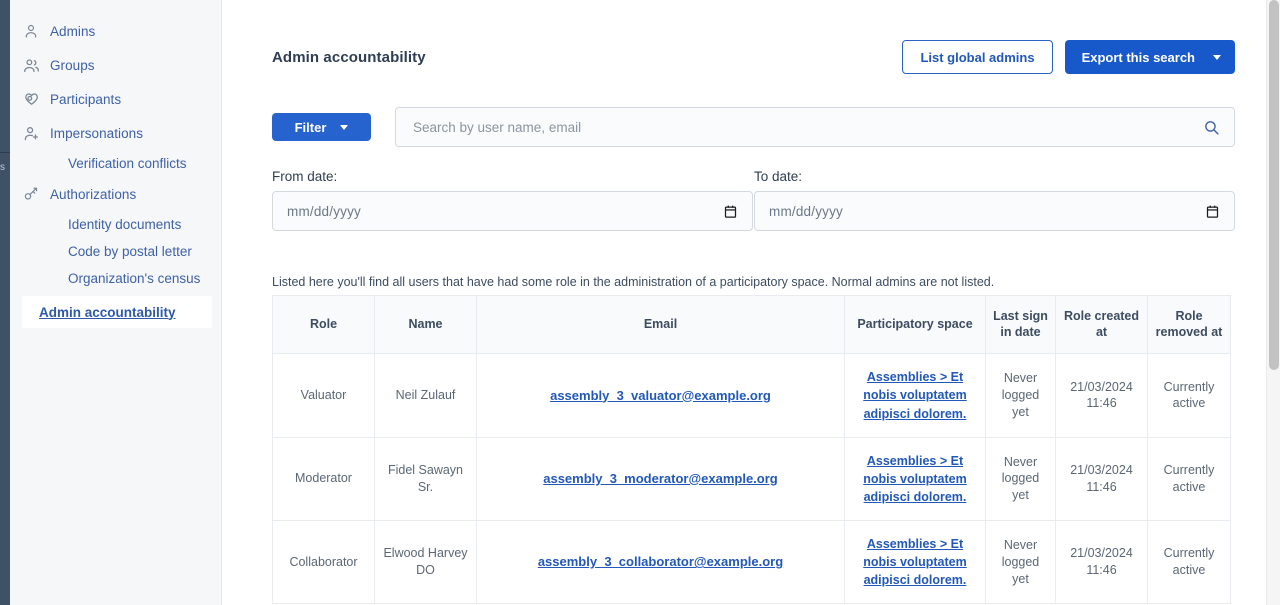 This screenshot has height=605, width=1280. I want to click on to-date-label: To date:, so click(778, 176).